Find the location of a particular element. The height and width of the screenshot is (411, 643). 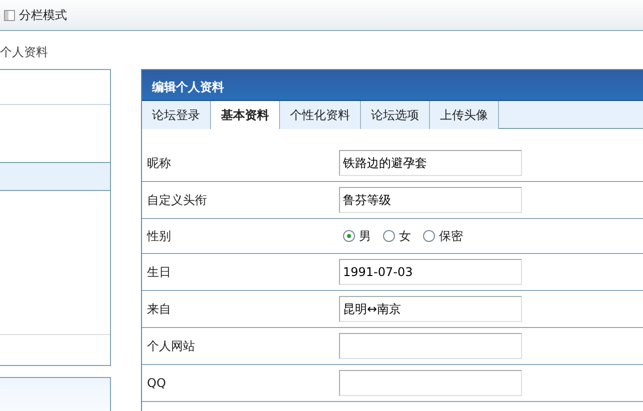

field-label: 昵称 is located at coordinates (159, 163).